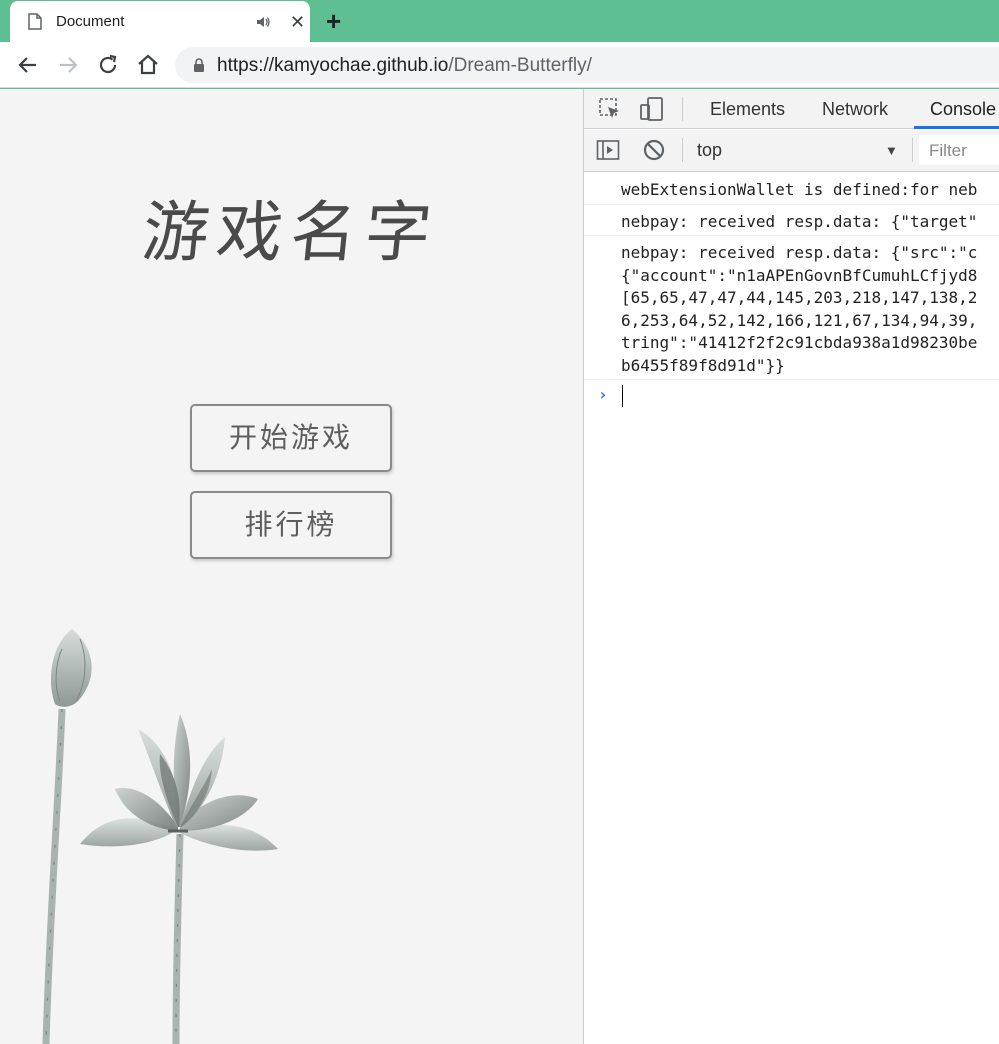 This screenshot has height=1044, width=999. What do you see at coordinates (290, 232) in the screenshot?
I see `game-title: 游戏名字` at bounding box center [290, 232].